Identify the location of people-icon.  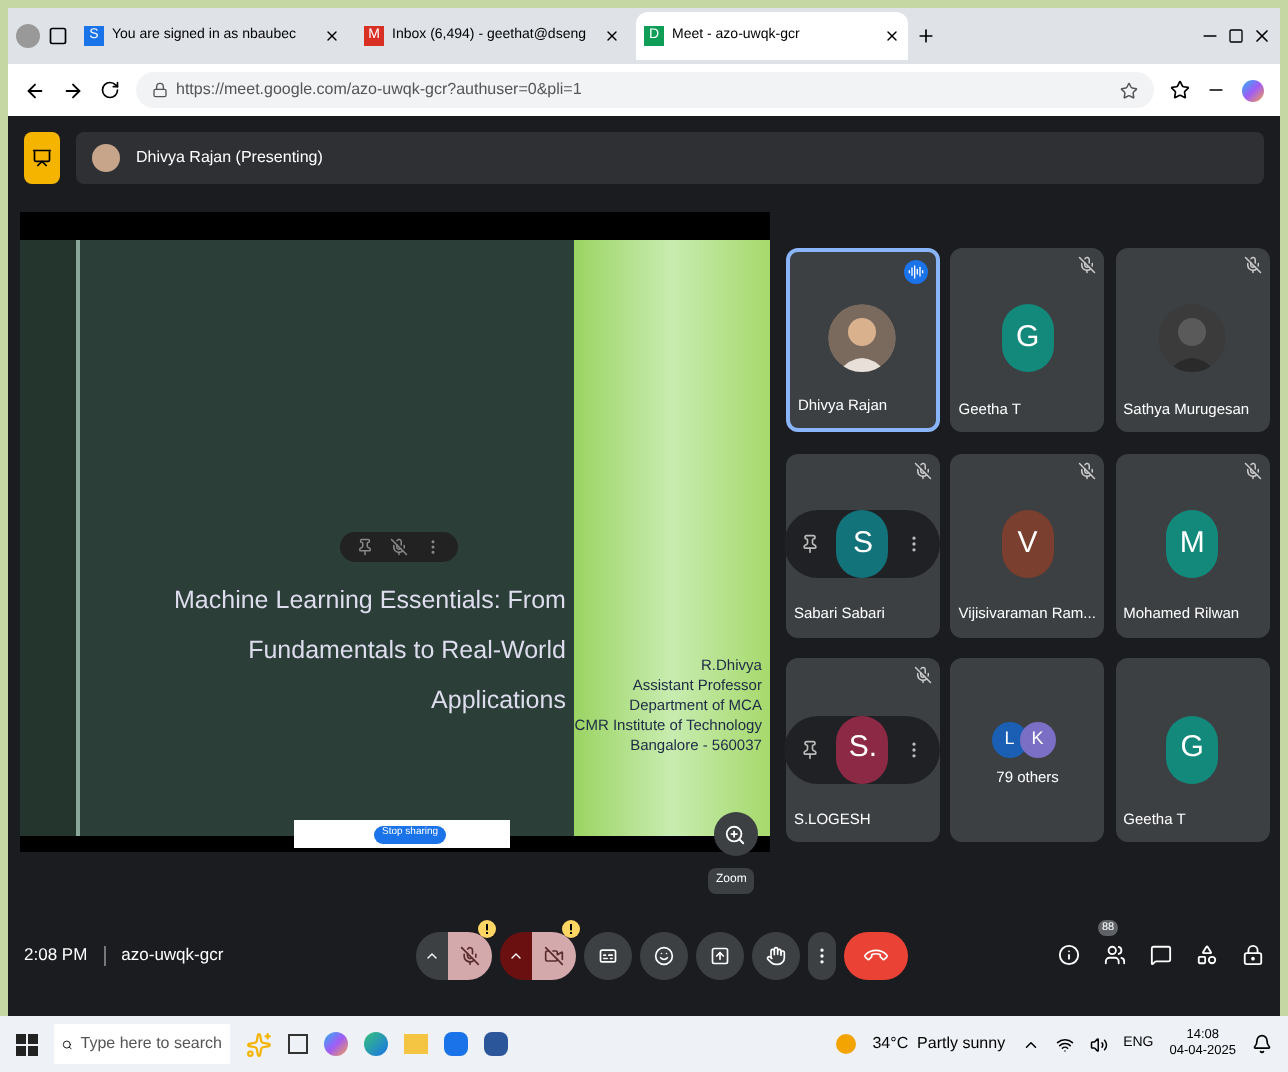
(1115, 955).